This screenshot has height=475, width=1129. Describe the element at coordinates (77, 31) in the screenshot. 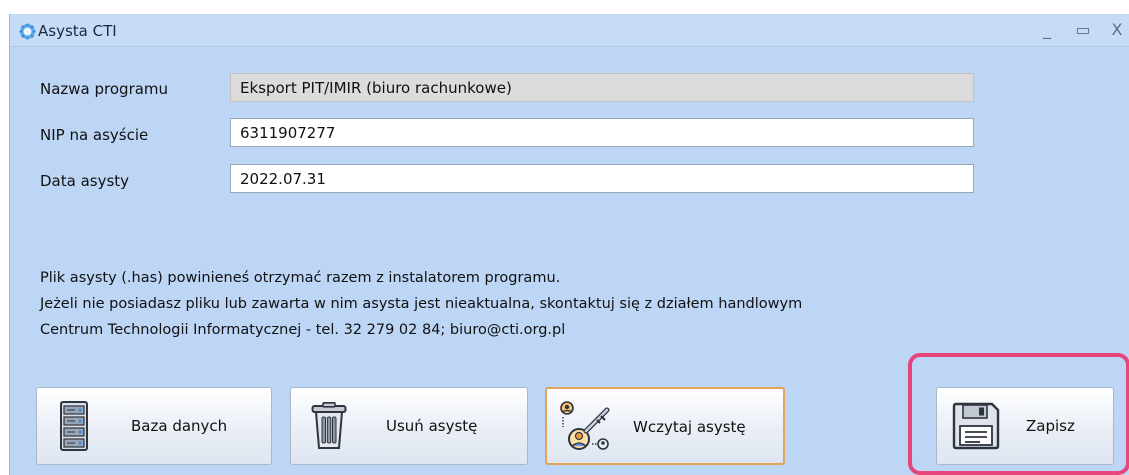

I see `window-title: Asysta CTI` at that location.